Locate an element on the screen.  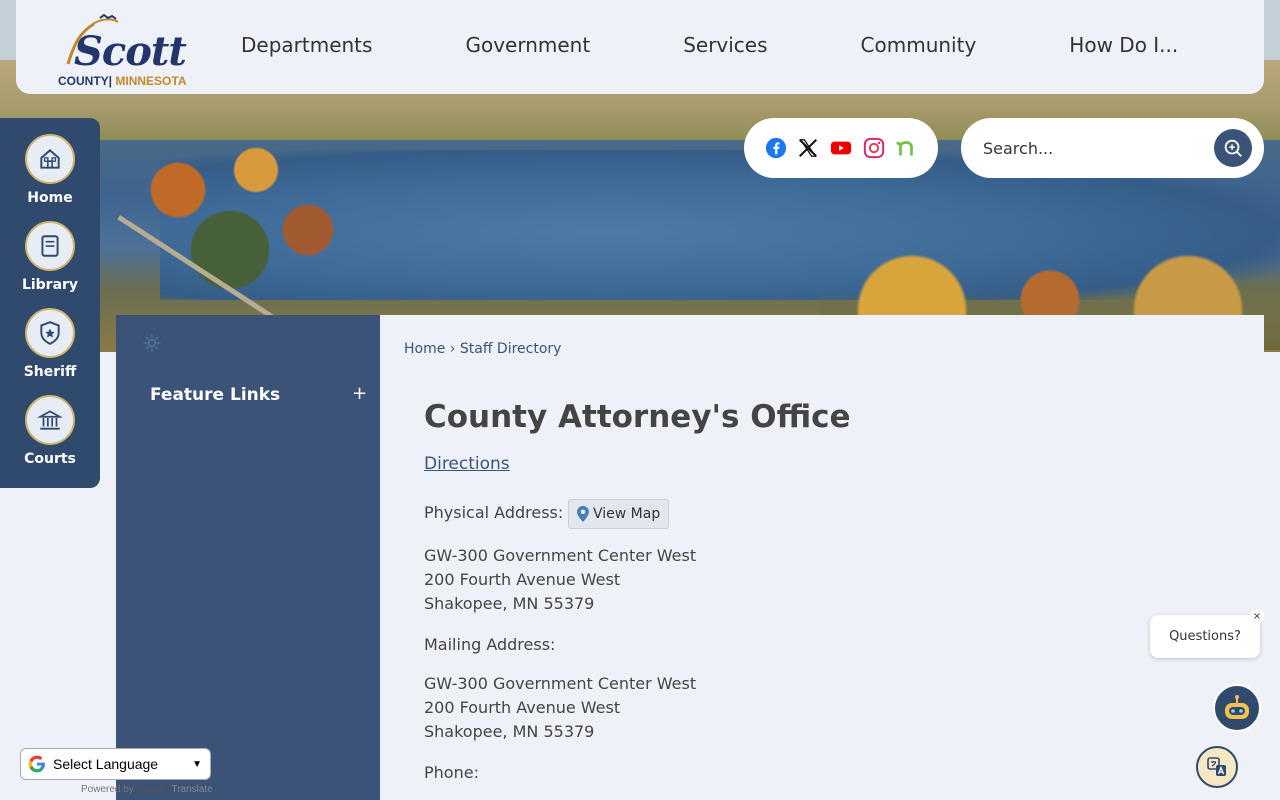
instagram-icon is located at coordinates (874, 148).